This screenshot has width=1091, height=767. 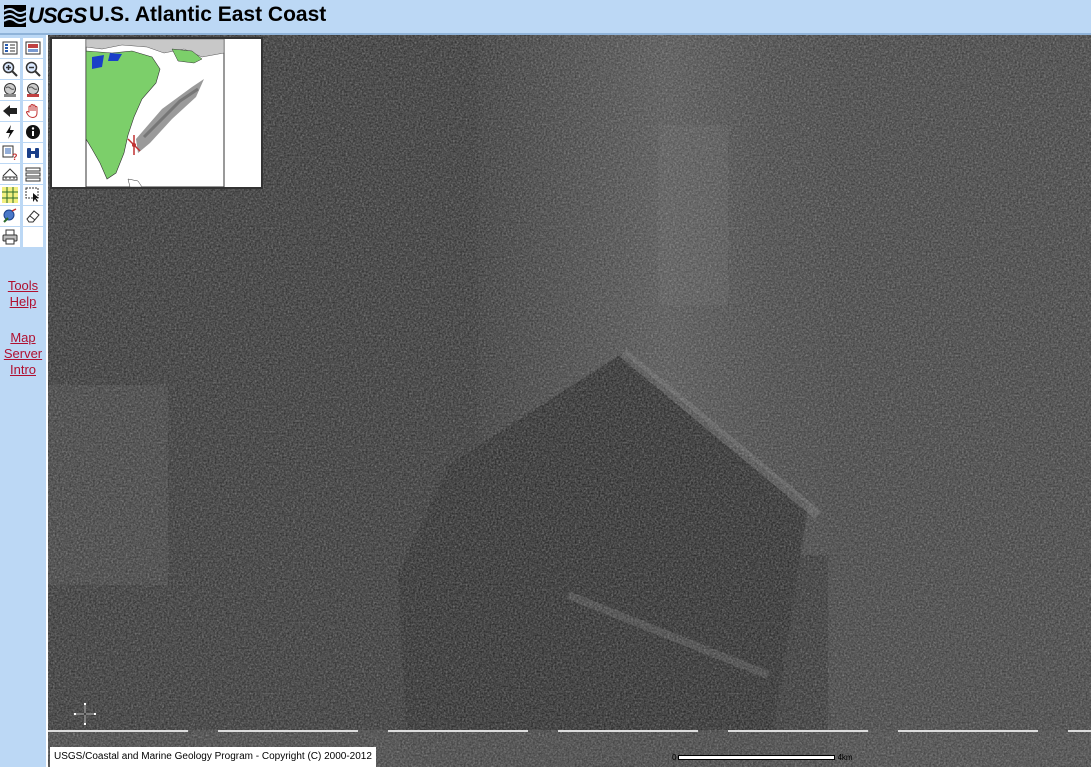 I want to click on find-button, so click(x=33, y=153).